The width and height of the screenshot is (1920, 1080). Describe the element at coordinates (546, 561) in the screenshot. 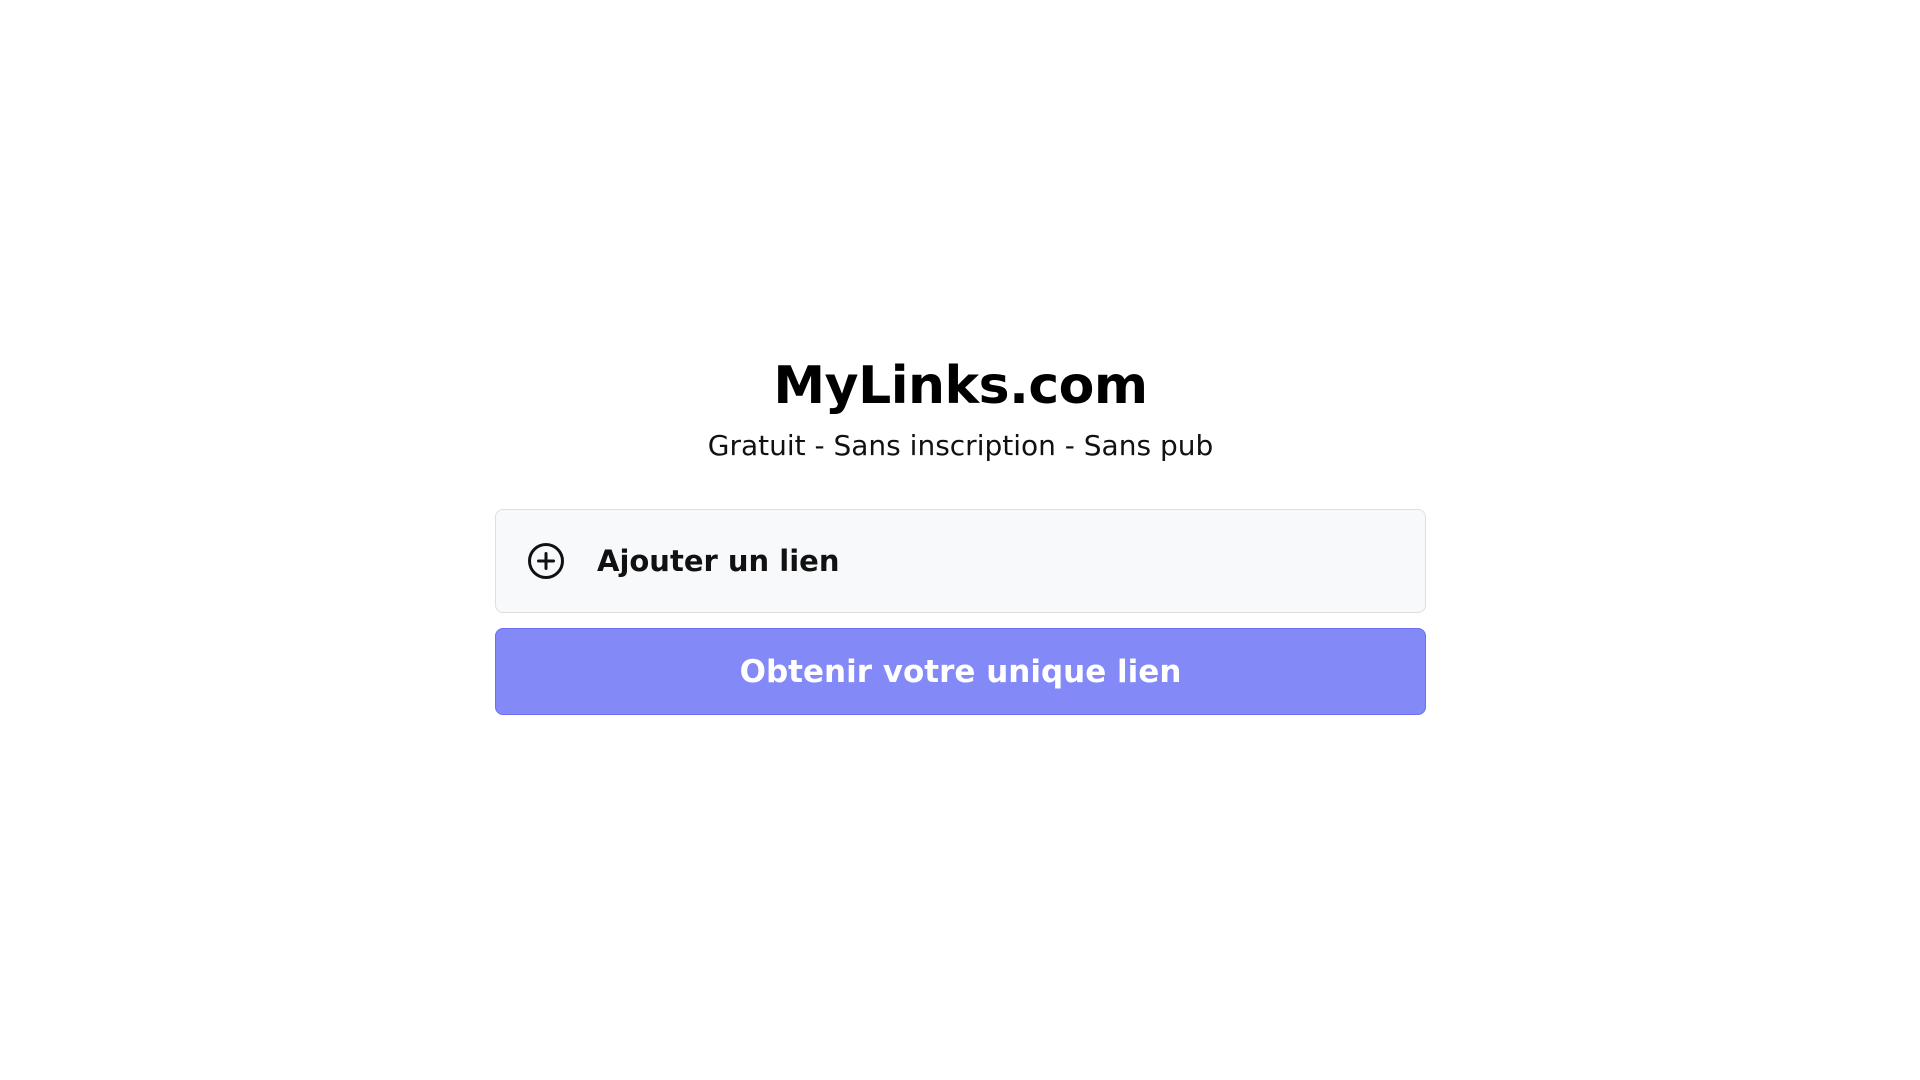

I see `plus-circle-icon` at that location.